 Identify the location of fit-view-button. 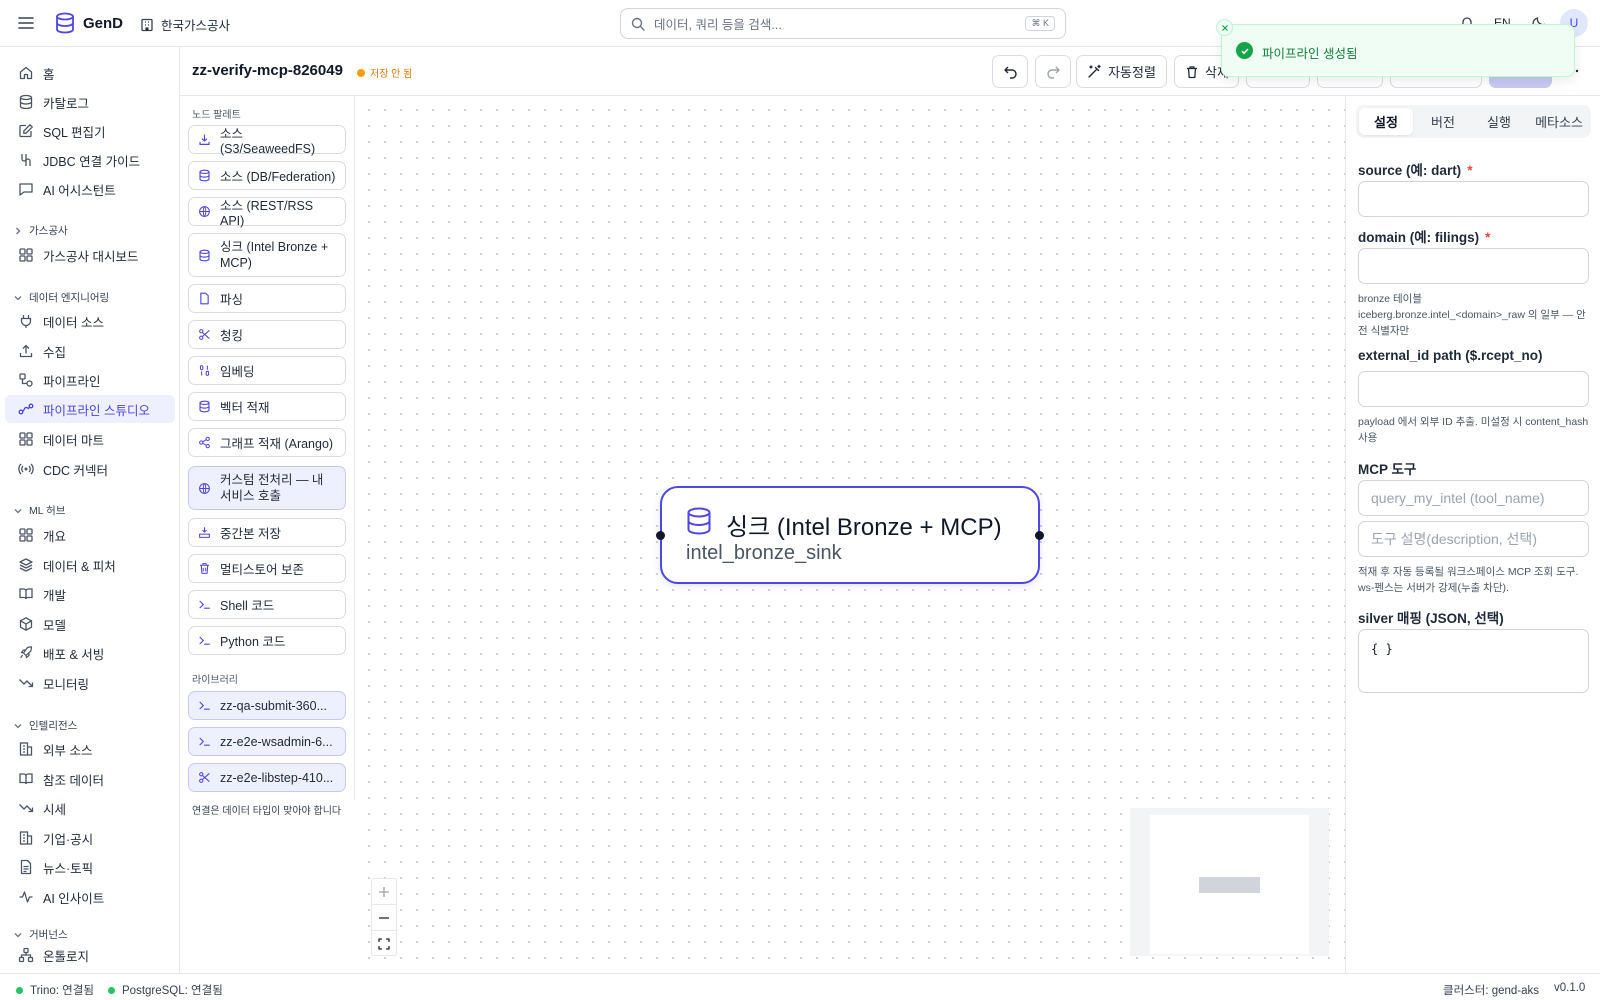
(384, 943).